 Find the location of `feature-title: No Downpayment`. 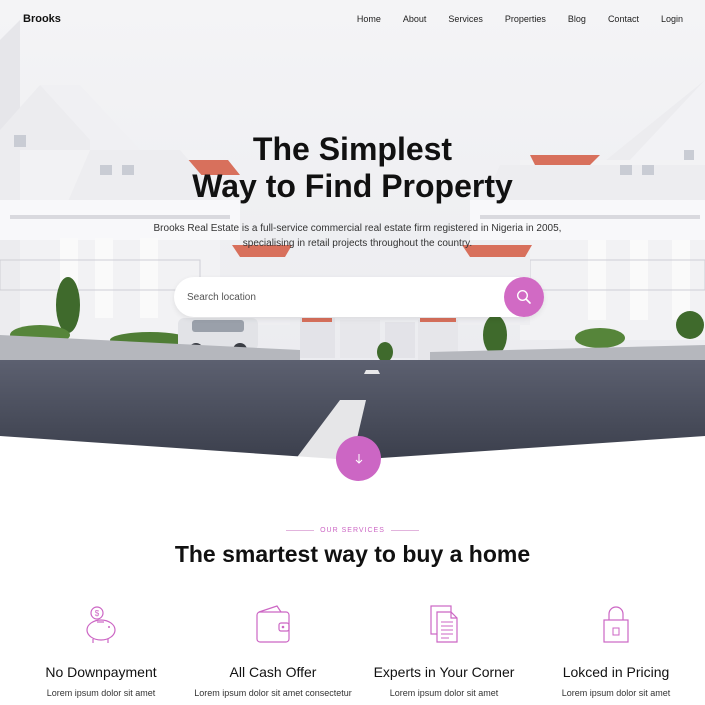

feature-title: No Downpayment is located at coordinates (101, 672).